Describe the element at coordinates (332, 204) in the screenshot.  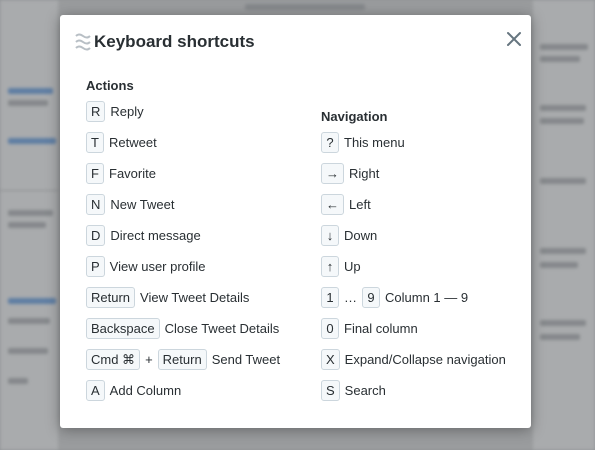
I see `key-cap: ←` at that location.